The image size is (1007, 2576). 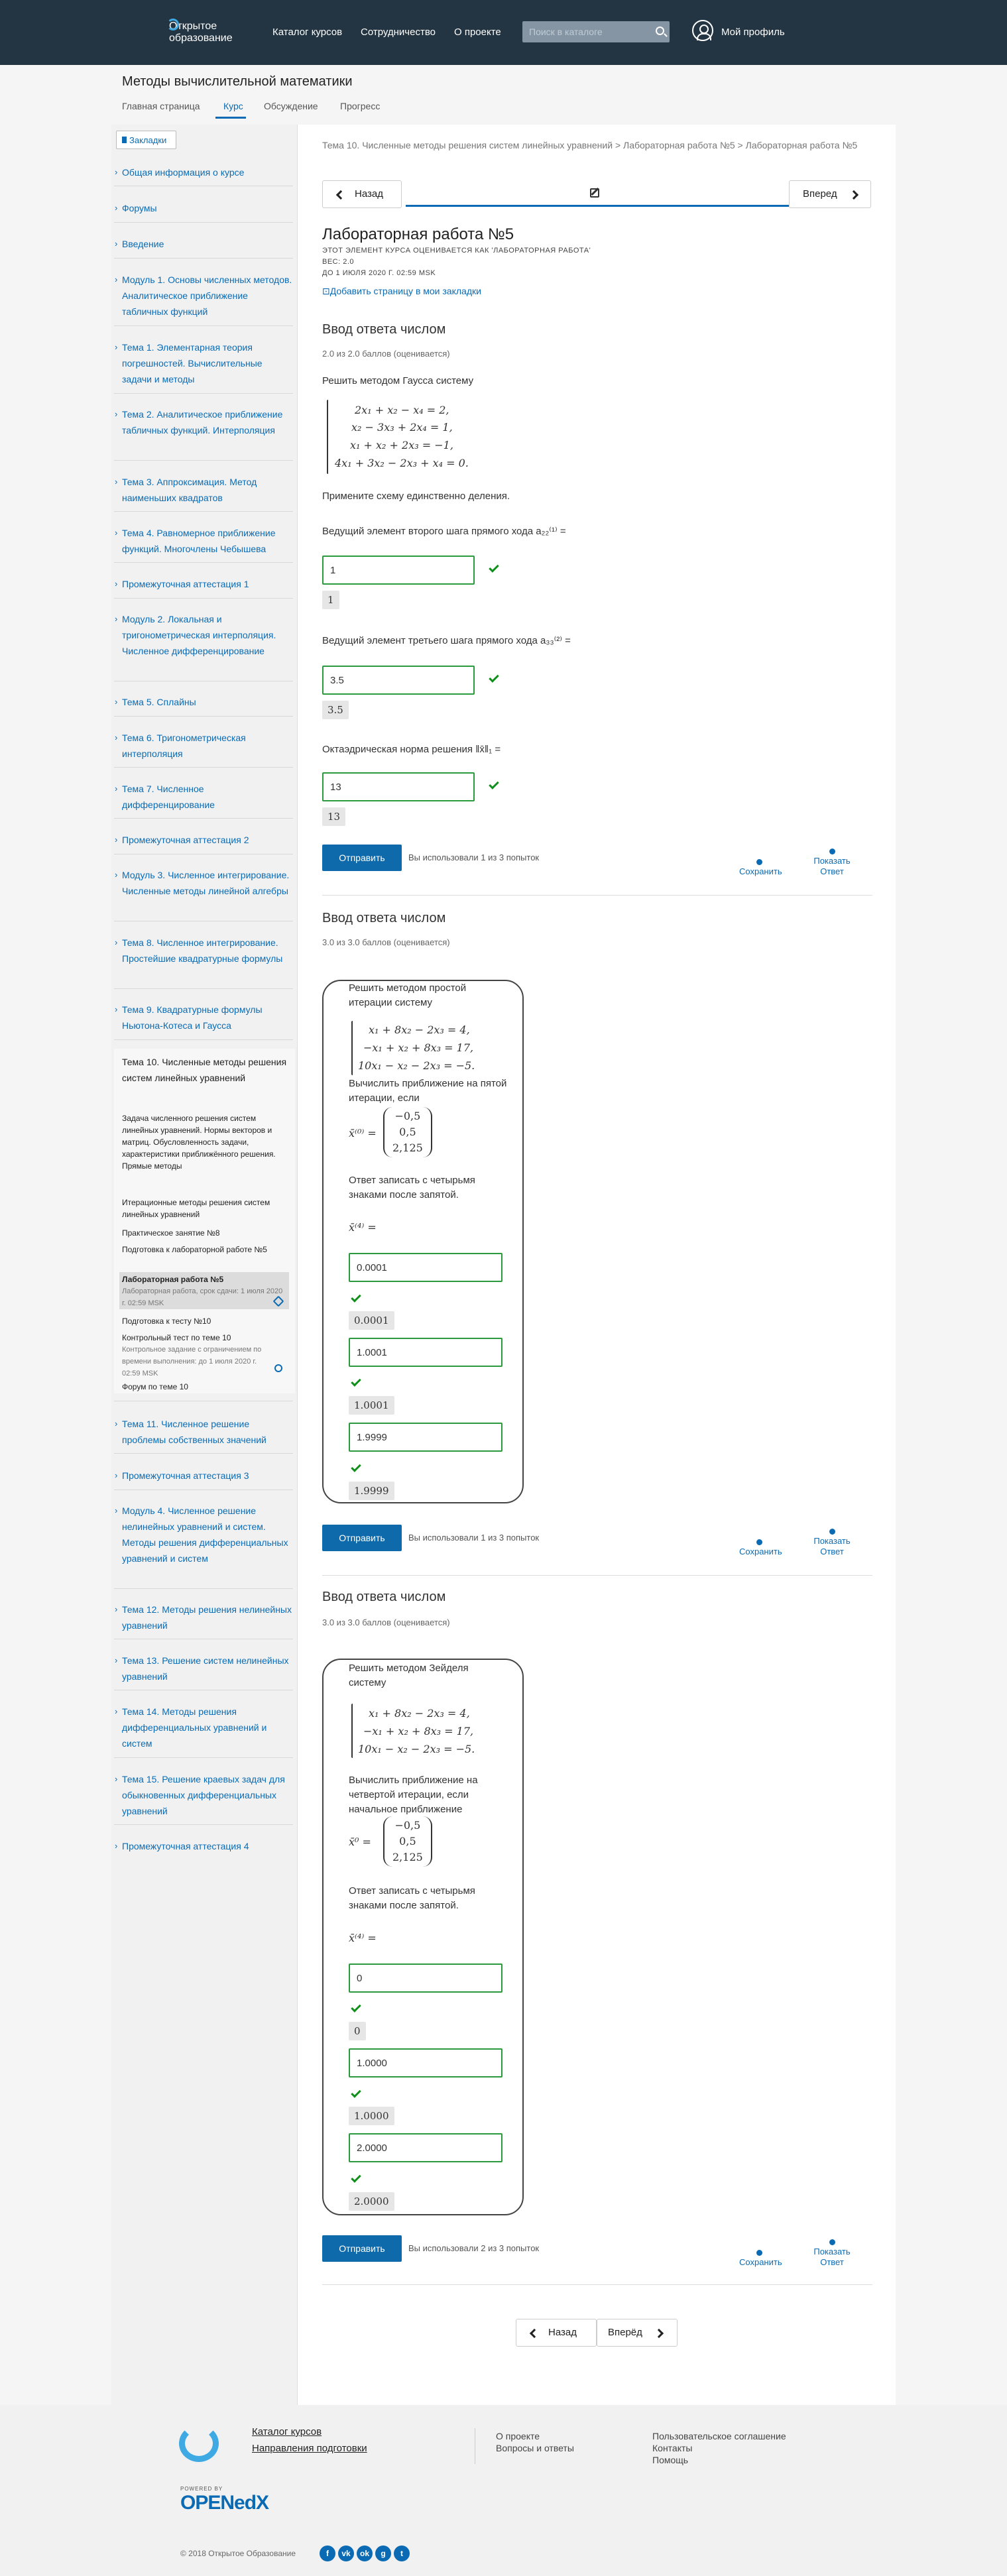 What do you see at coordinates (207, 1321) in the screenshot?
I see `subsection-item: Подготовка к тесту №10` at bounding box center [207, 1321].